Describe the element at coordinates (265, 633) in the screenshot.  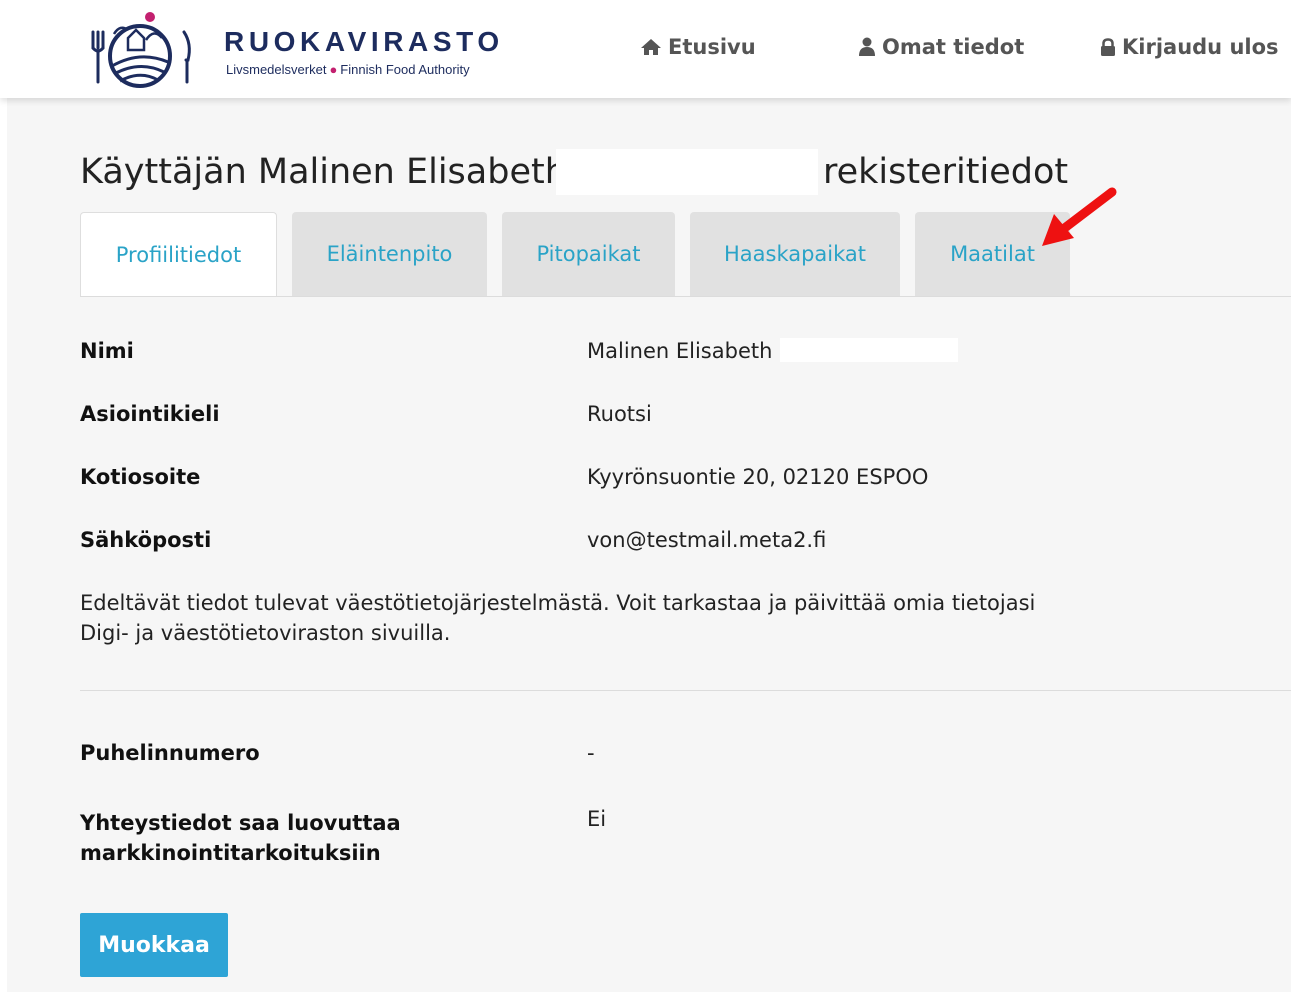
I see `info-line: Digi- ja väestötietoviraston sivuilla.` at that location.